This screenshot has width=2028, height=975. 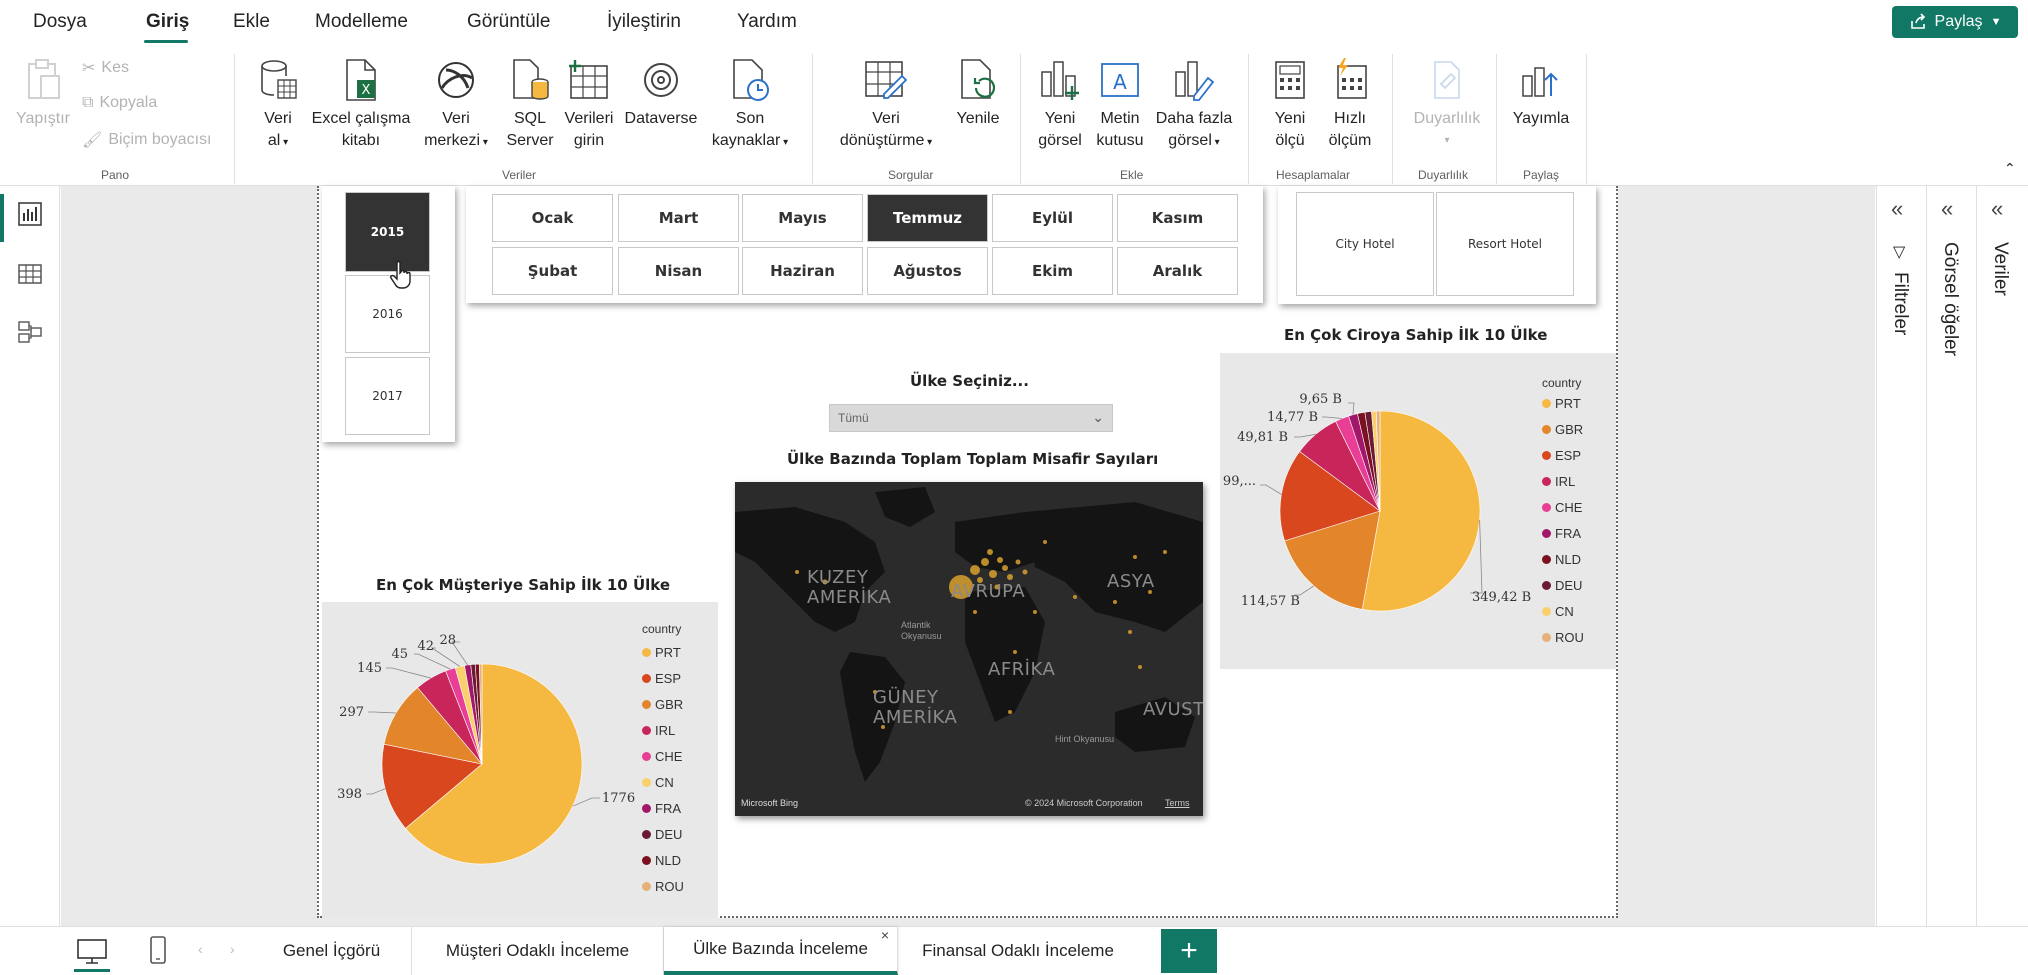 What do you see at coordinates (1052, 218) in the screenshot?
I see `month-tile-eylul: Eylül` at bounding box center [1052, 218].